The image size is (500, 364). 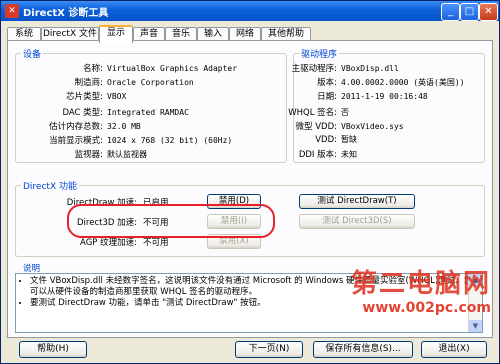 What do you see at coordinates (171, 221) in the screenshot?
I see `direct3d-highlight-annotation` at bounding box center [171, 221].